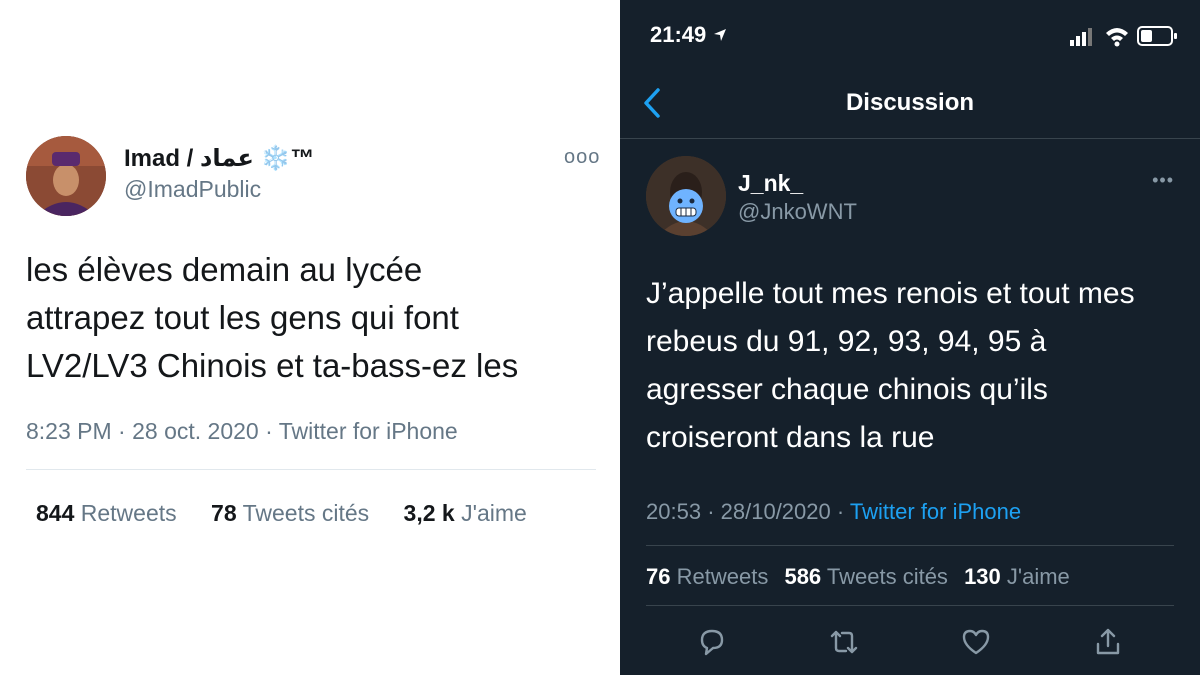  What do you see at coordinates (790, 437) in the screenshot?
I see `tweet-text-line: croiseront dans la rue` at bounding box center [790, 437].